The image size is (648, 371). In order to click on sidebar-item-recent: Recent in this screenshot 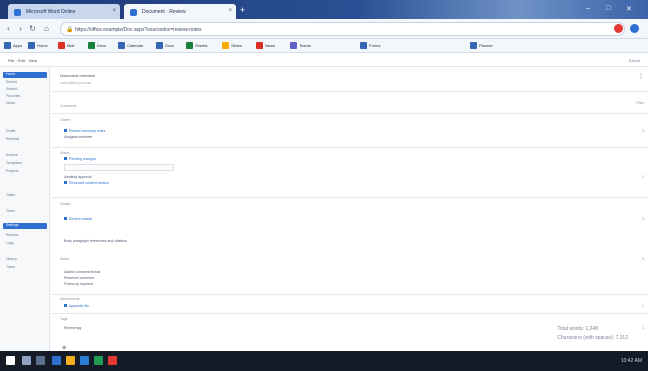, I will do `click(26, 82)`.